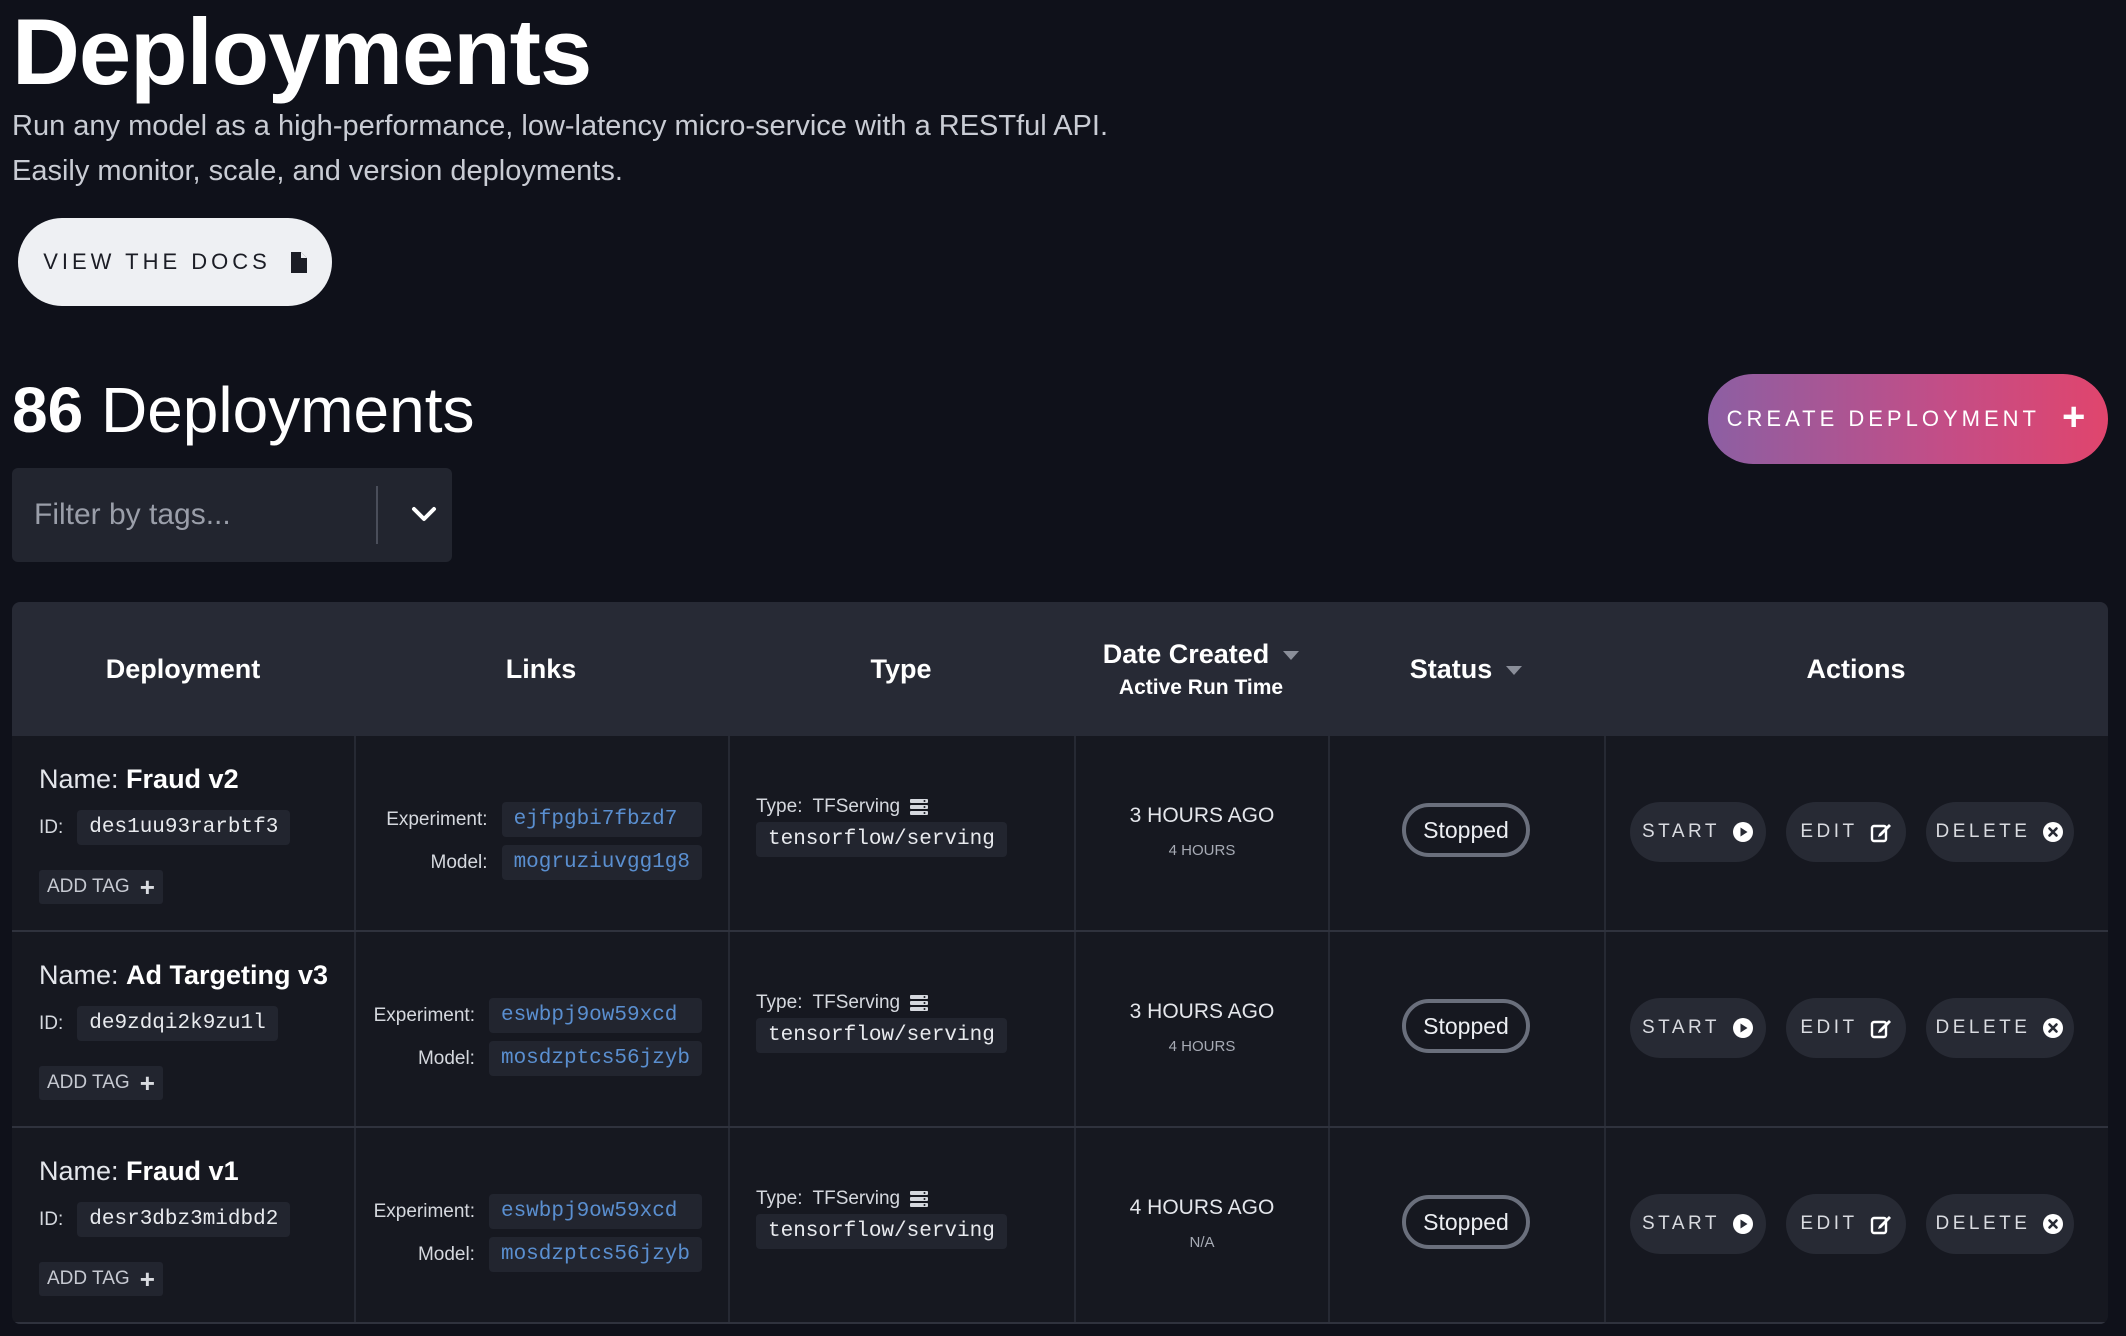 The width and height of the screenshot is (2126, 1336). What do you see at coordinates (183, 668) in the screenshot?
I see `column-header-deployment-label: Deployment` at bounding box center [183, 668].